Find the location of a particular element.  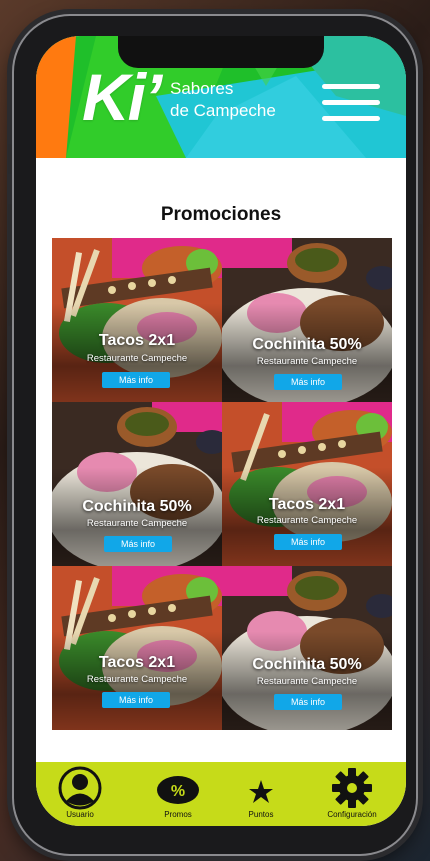

mute-switch is located at coordinates (10, 159).